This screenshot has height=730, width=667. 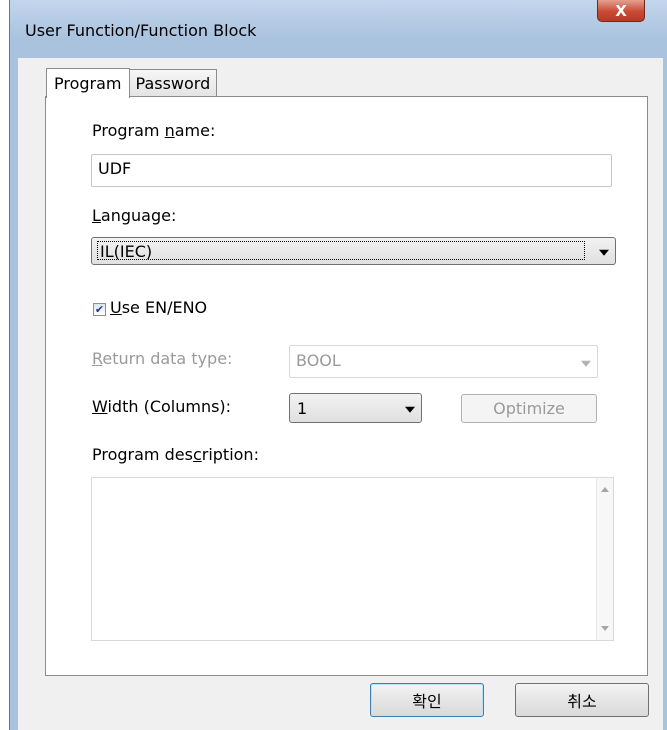 I want to click on width-label: Width (Columns):, so click(x=162, y=406).